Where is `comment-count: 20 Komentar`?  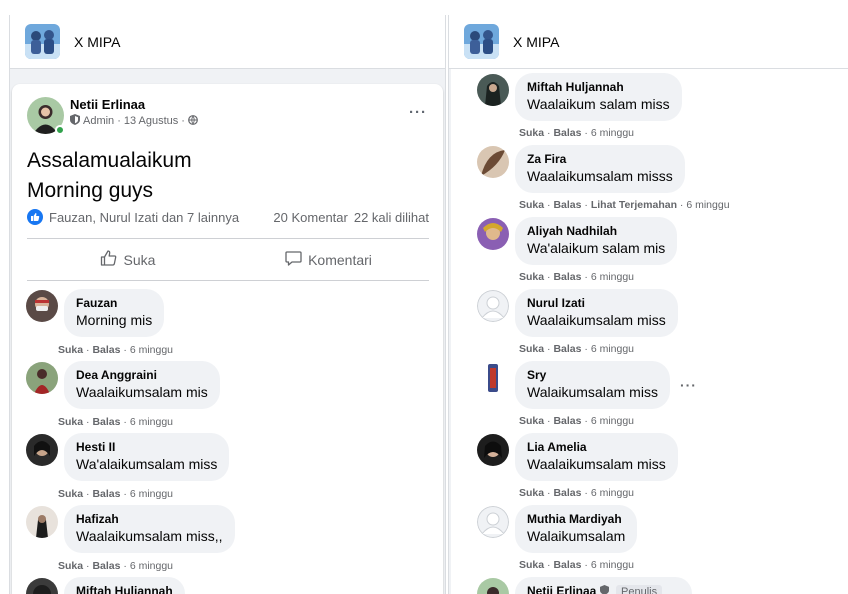
comment-count: 20 Komentar is located at coordinates (310, 217).